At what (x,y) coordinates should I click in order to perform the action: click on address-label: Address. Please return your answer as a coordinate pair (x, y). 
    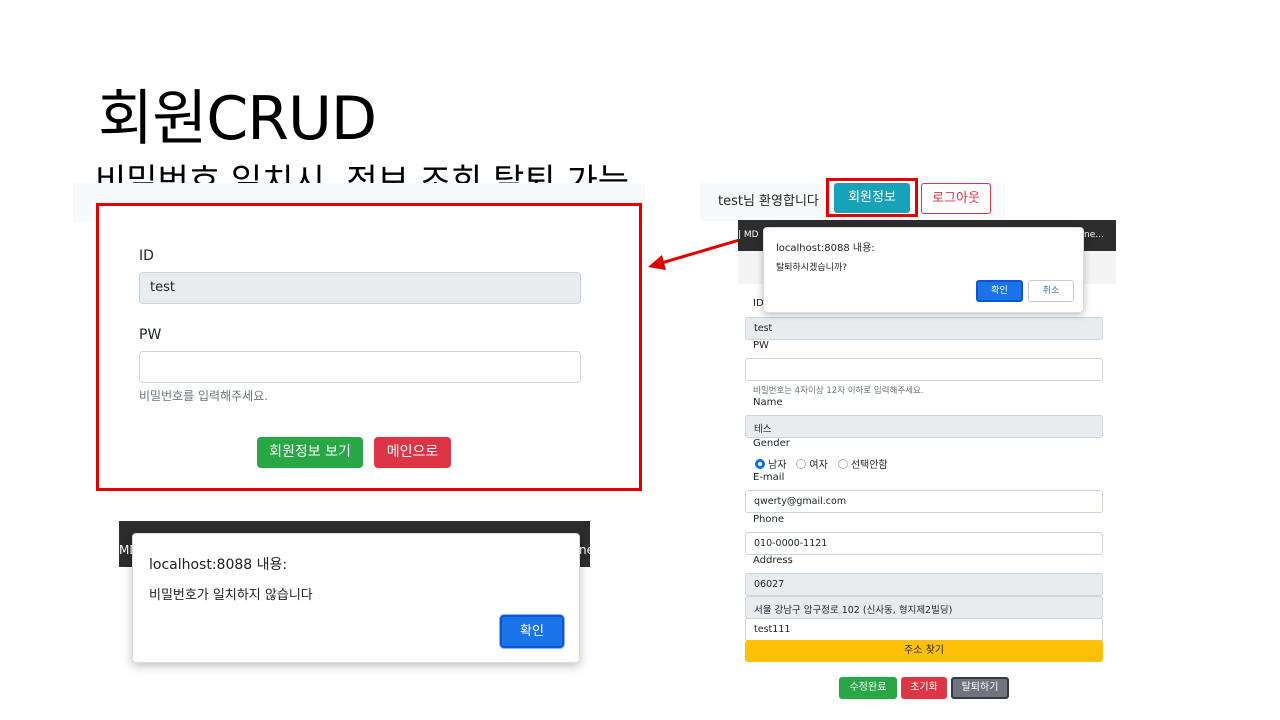
    Looking at the image, I should click on (773, 560).